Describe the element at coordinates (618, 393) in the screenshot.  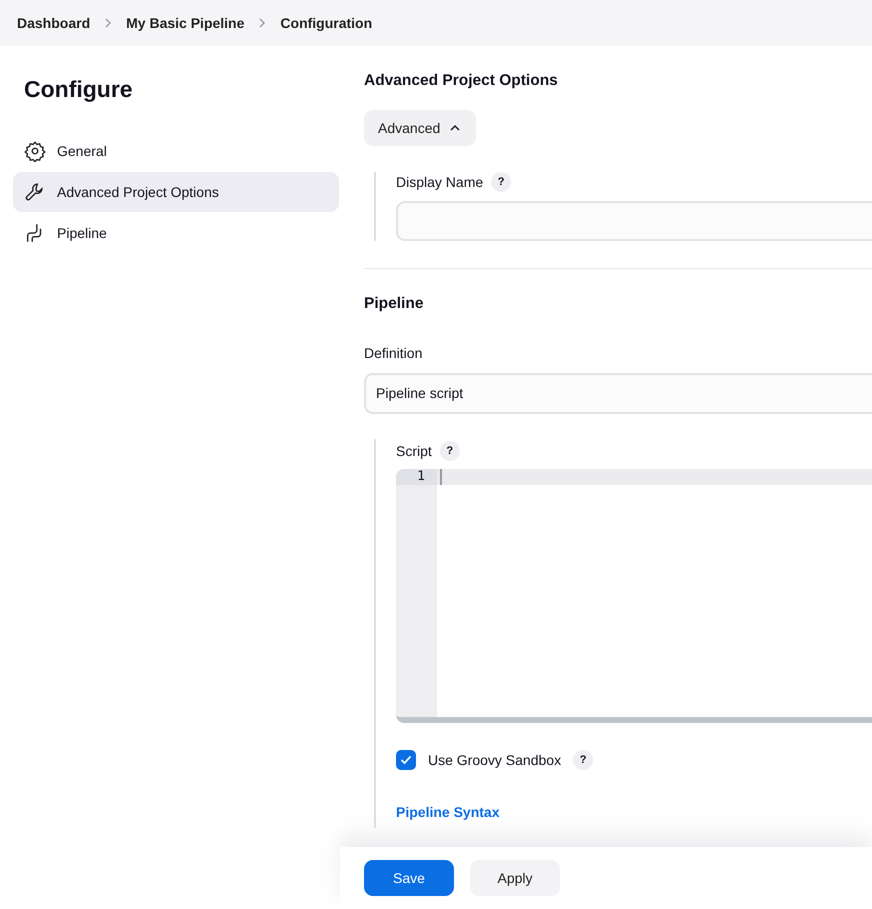
I see `definition-select: Pipeline script` at that location.